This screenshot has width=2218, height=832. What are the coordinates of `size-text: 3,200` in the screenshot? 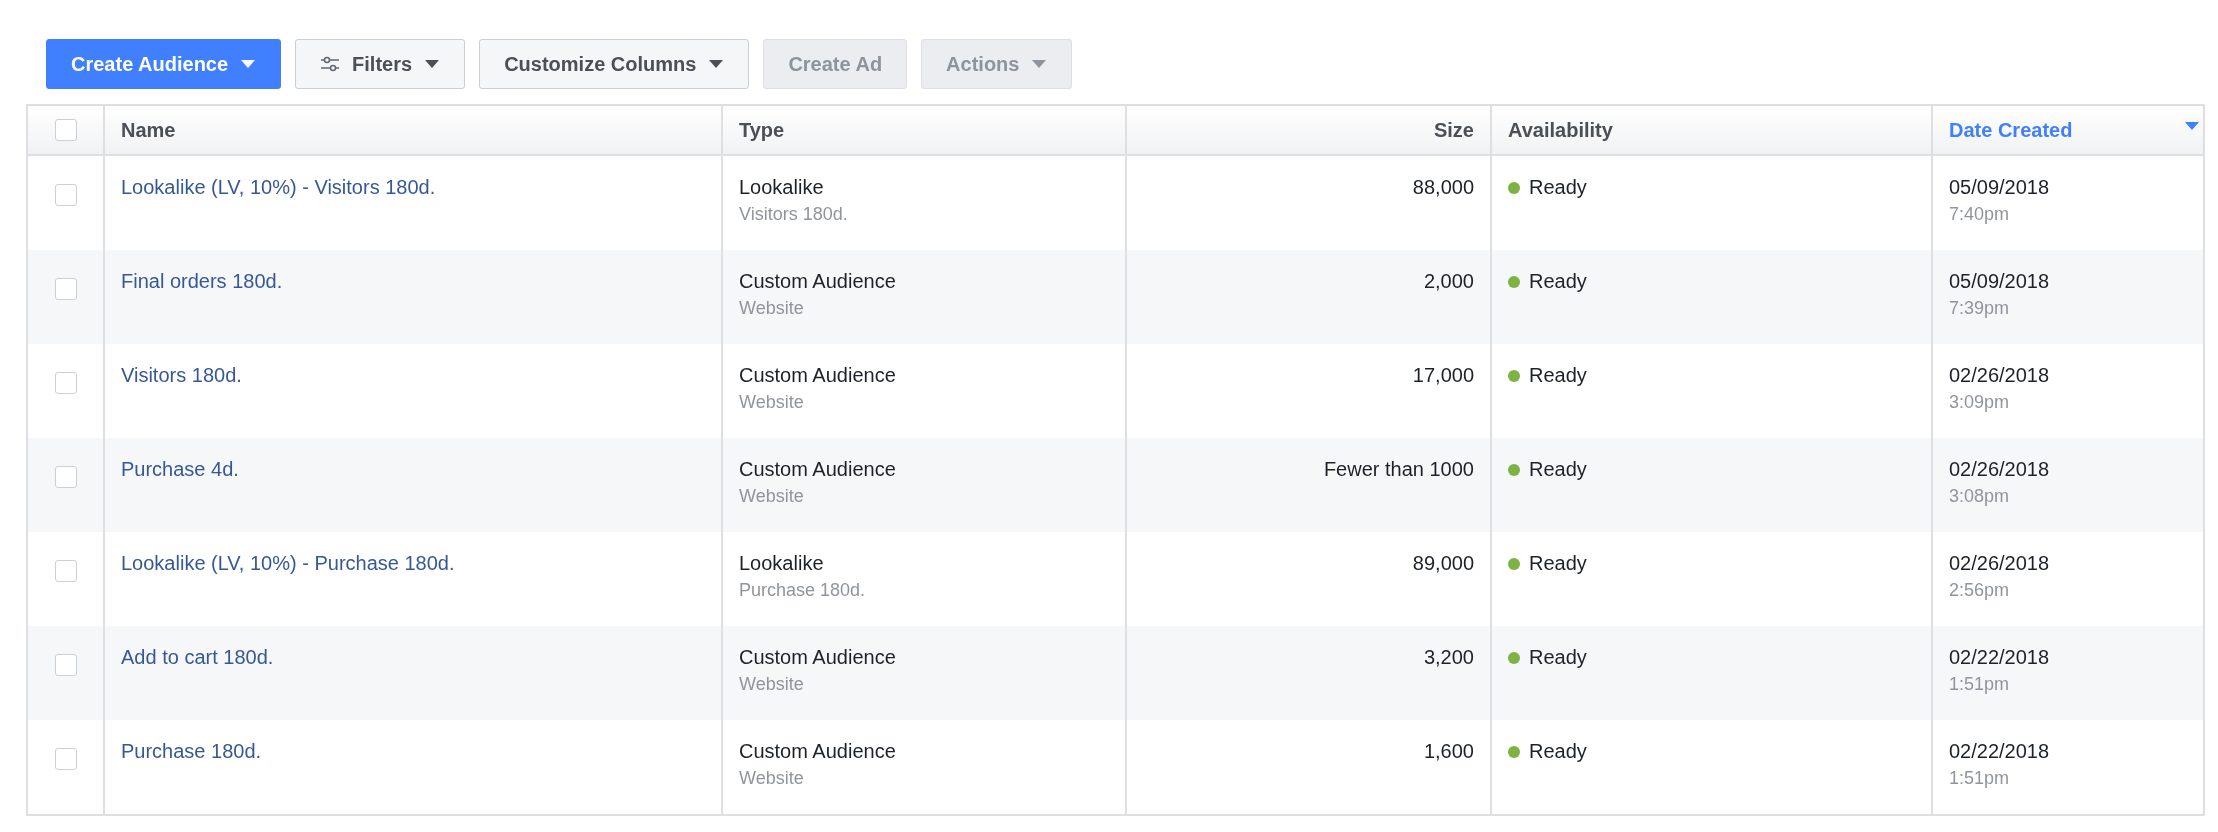 It's located at (1448, 657).